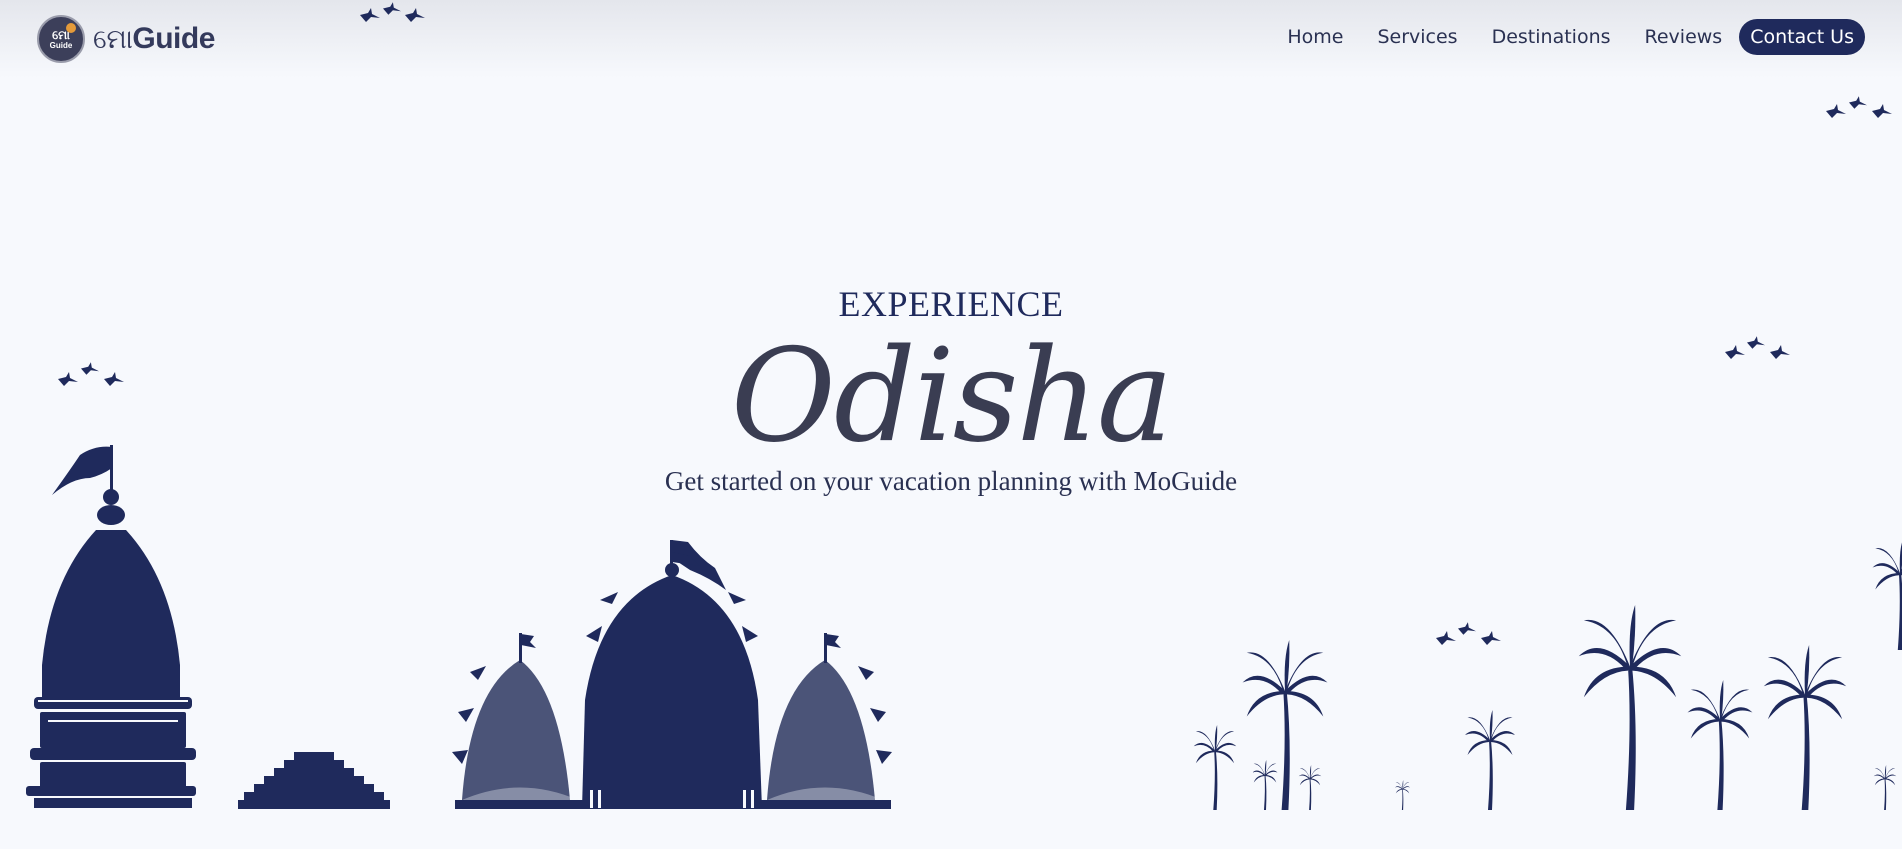  Describe the element at coordinates (1547, 675) in the screenshot. I see `palm-tree-silhouette` at that location.